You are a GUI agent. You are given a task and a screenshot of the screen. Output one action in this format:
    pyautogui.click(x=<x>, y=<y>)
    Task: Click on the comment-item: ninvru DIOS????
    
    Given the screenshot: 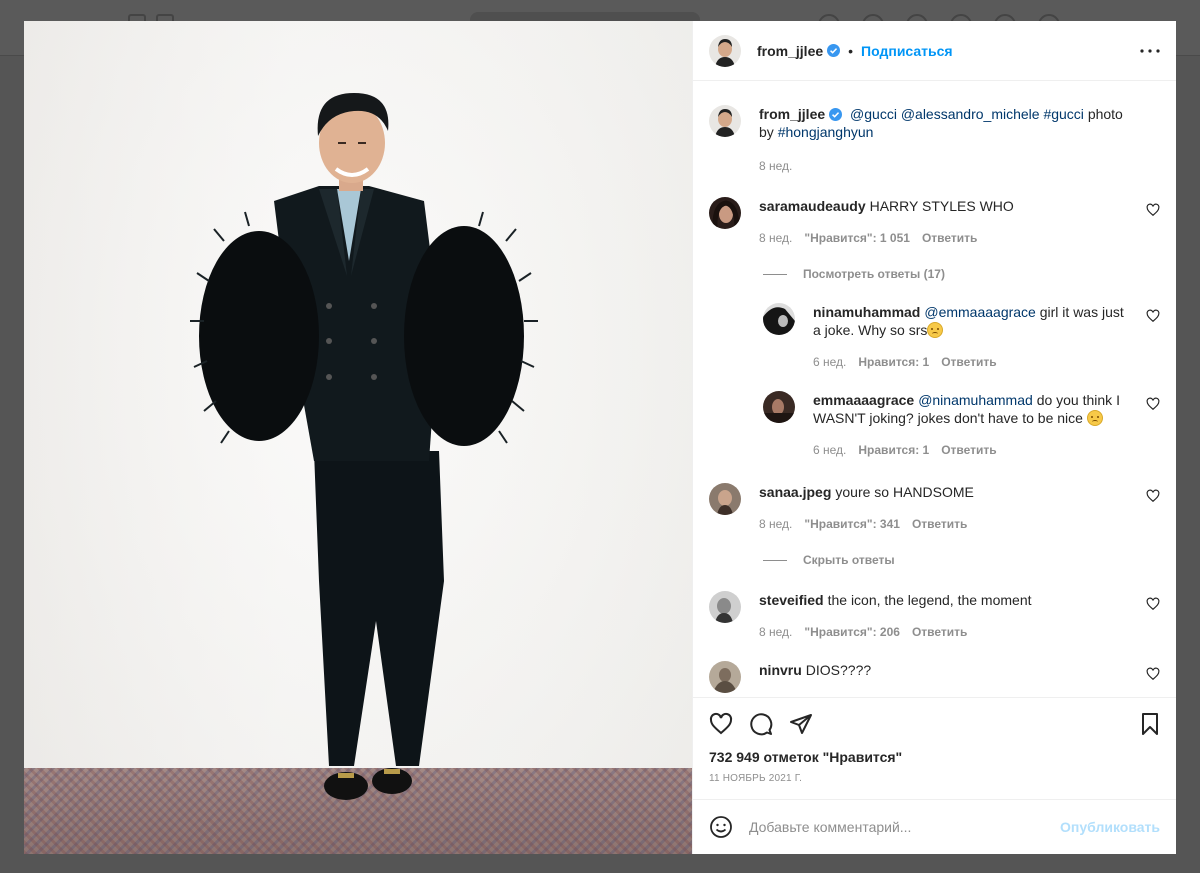 What is the action you would take?
    pyautogui.click(x=934, y=677)
    